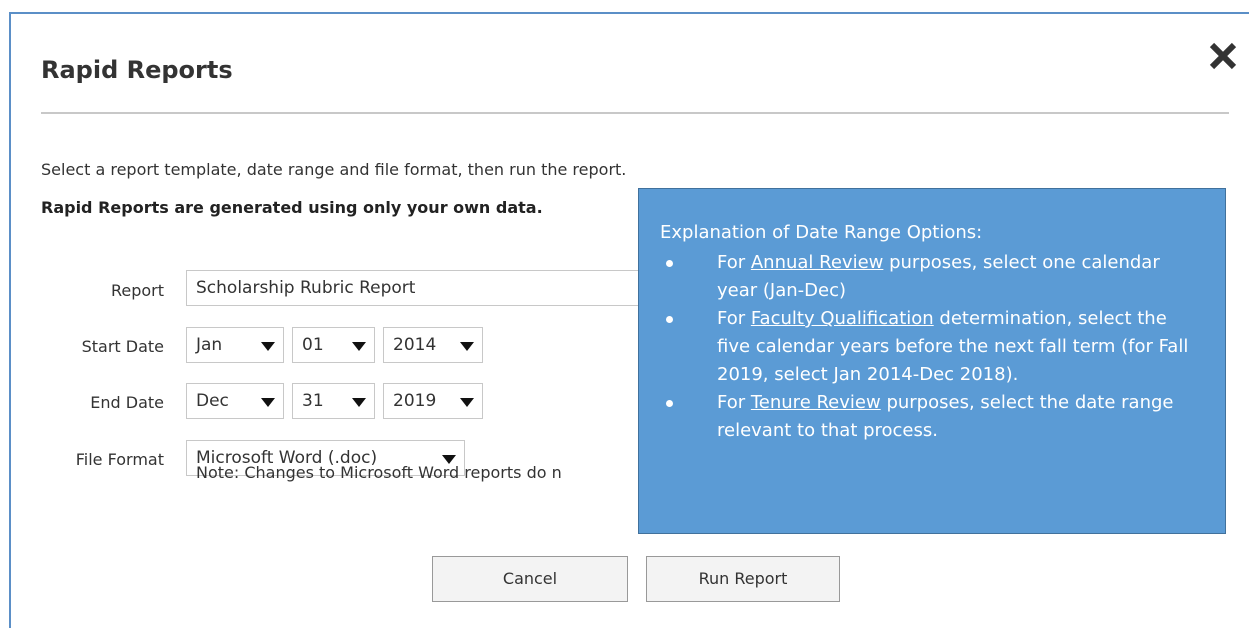 This screenshot has height=628, width=1249. I want to click on file-format-label: File Format, so click(119, 459).